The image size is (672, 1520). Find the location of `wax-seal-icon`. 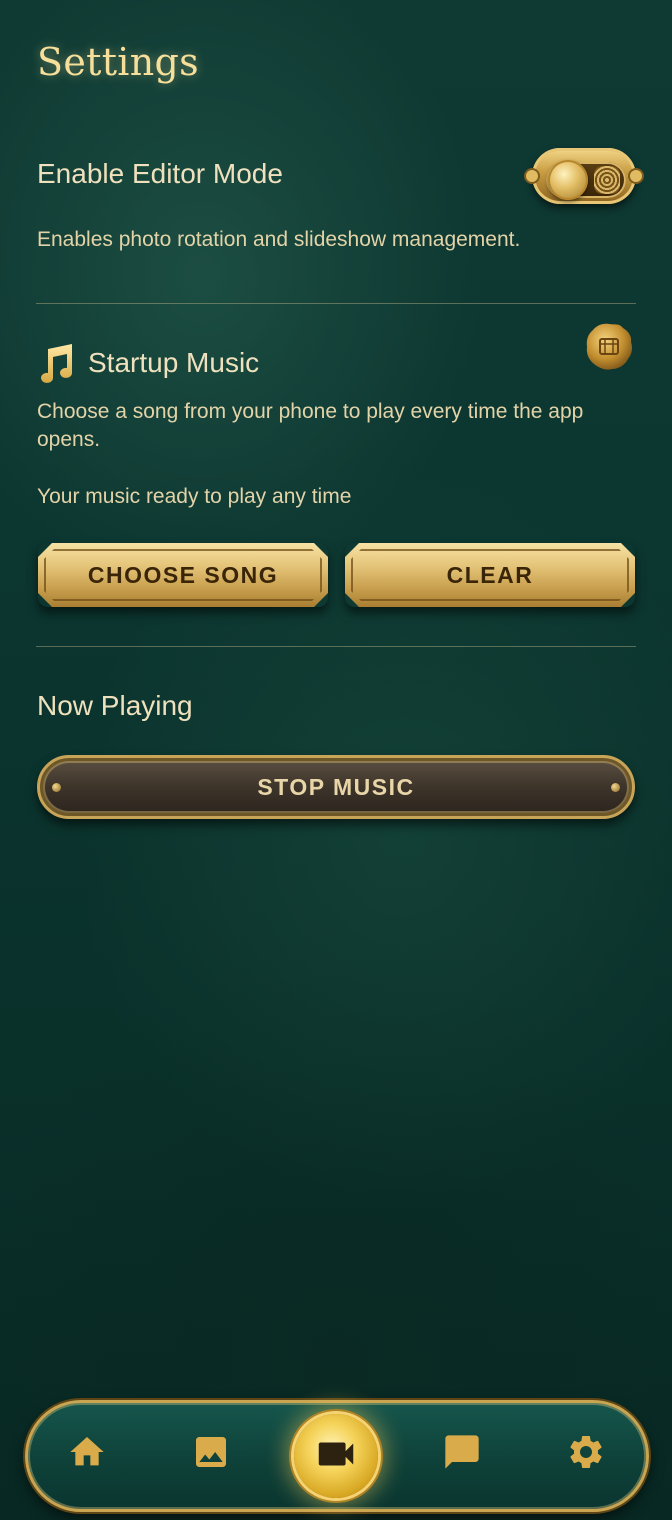

wax-seal-icon is located at coordinates (609, 347).